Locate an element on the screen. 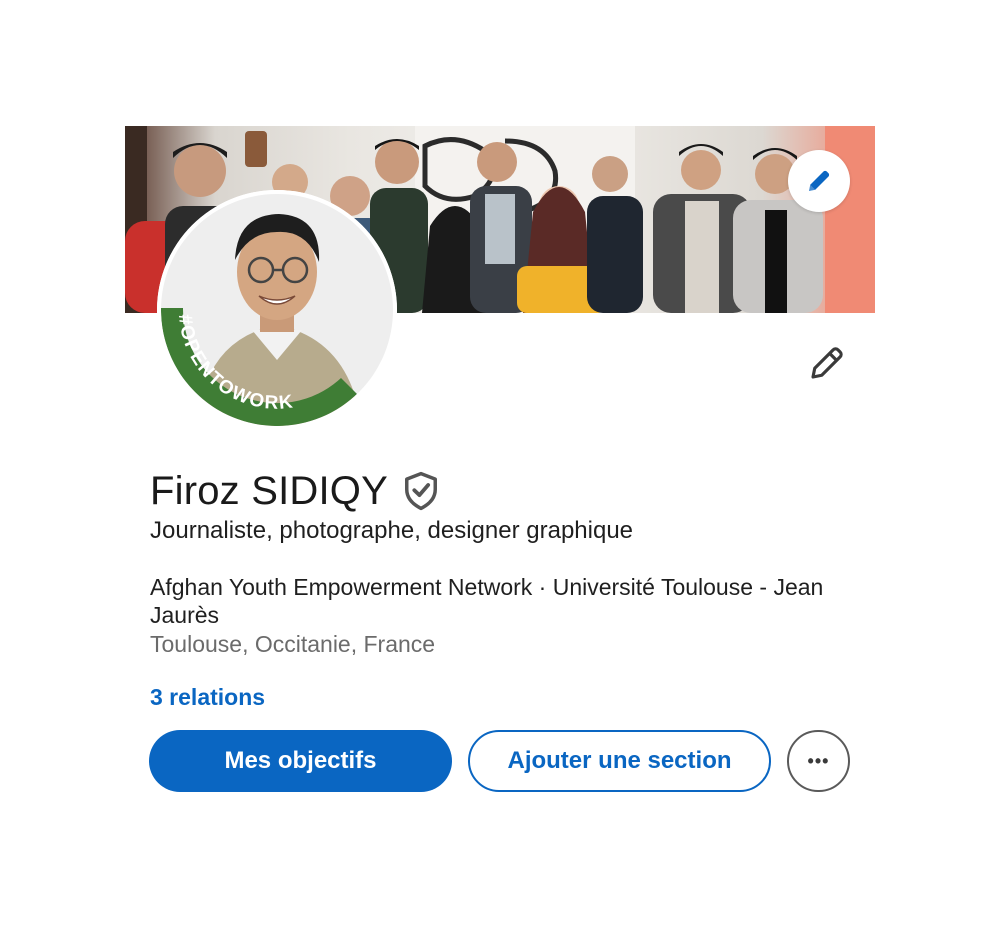  more-actions-button: ••• is located at coordinates (818, 761).